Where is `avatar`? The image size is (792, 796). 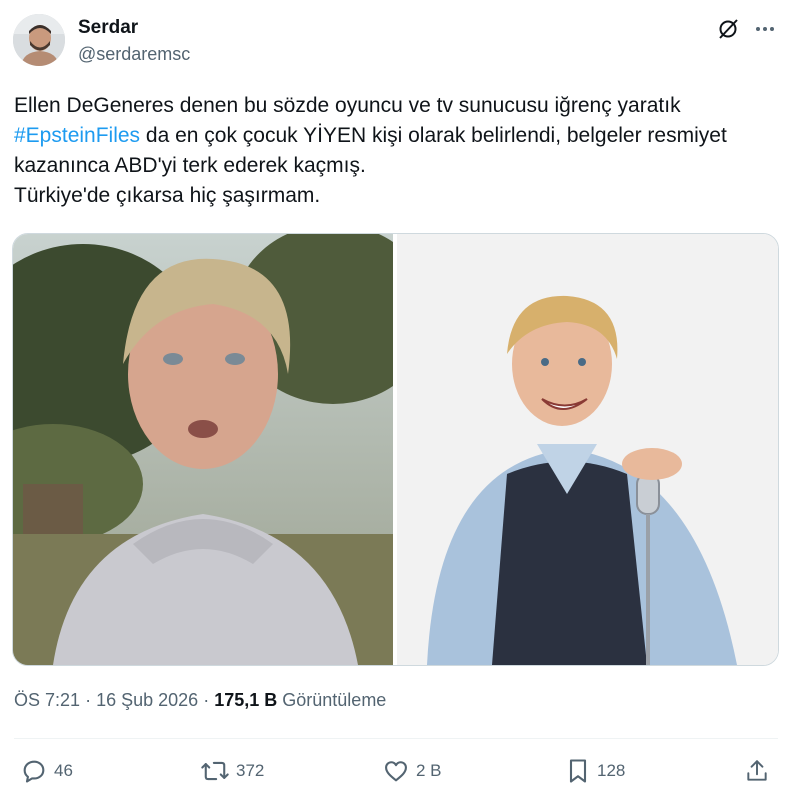 avatar is located at coordinates (39, 40).